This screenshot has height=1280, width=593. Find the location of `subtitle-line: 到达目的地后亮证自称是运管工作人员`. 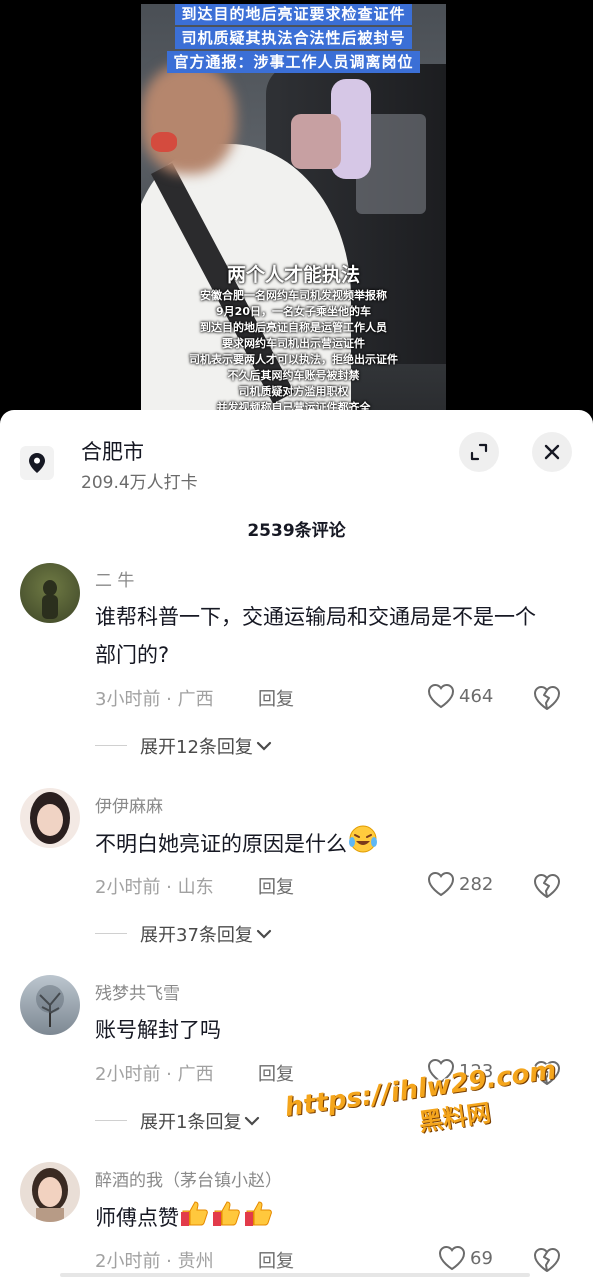

subtitle-line: 到达目的地后亮证自称是运管工作人员 is located at coordinates (293, 327).